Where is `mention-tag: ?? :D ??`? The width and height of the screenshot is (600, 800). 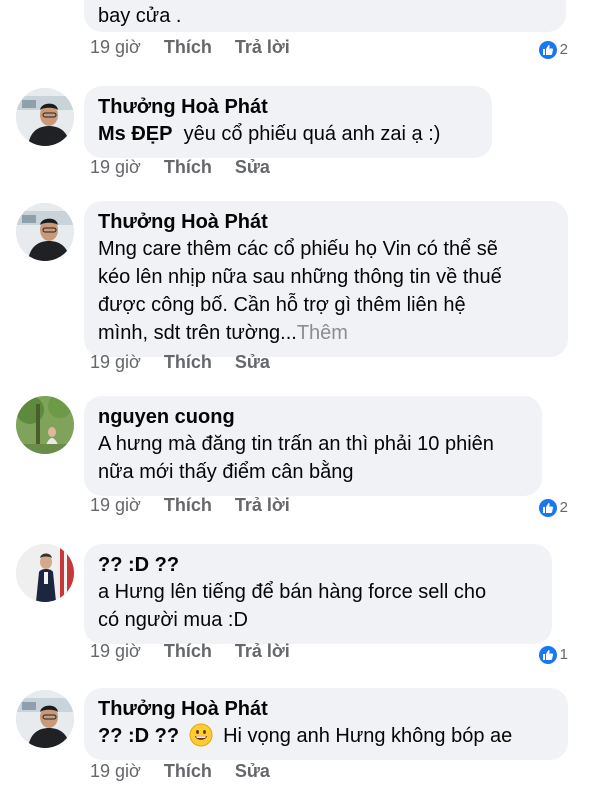 mention-tag: ?? :D ?? is located at coordinates (138, 736).